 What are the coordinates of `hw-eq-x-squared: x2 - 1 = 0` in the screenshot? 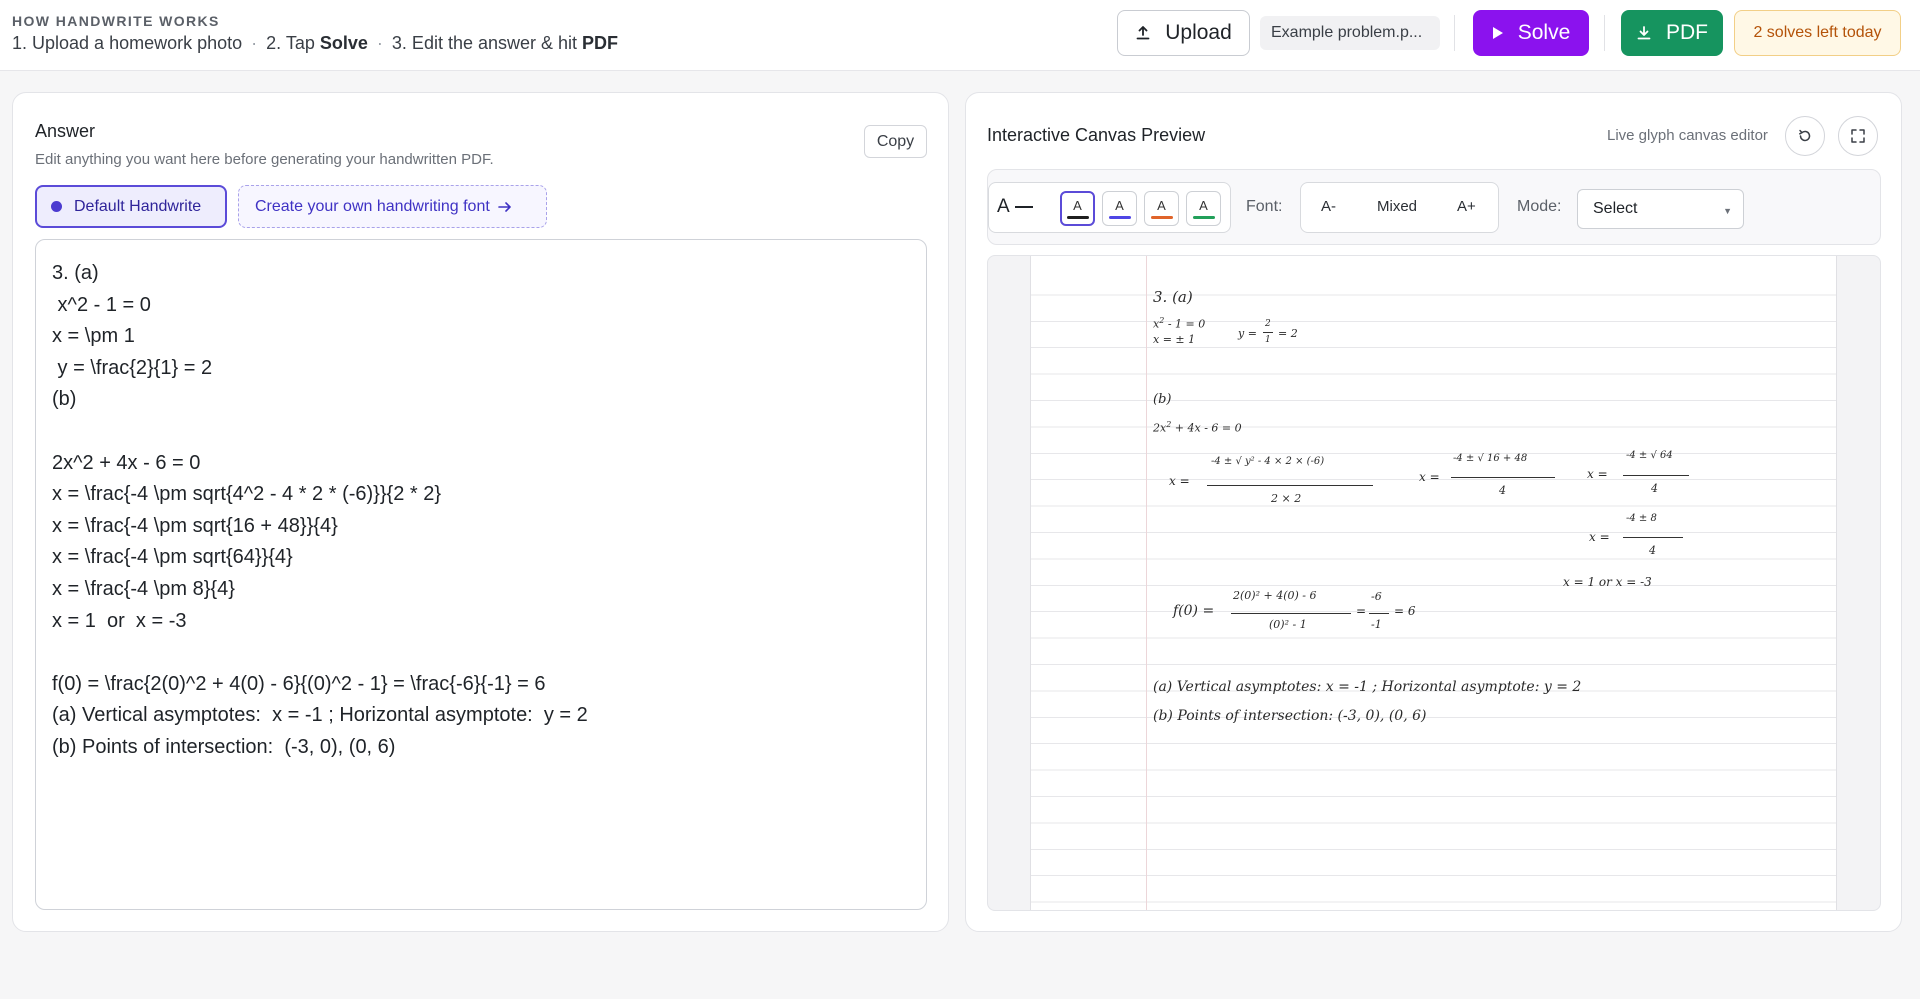 It's located at (1179, 323).